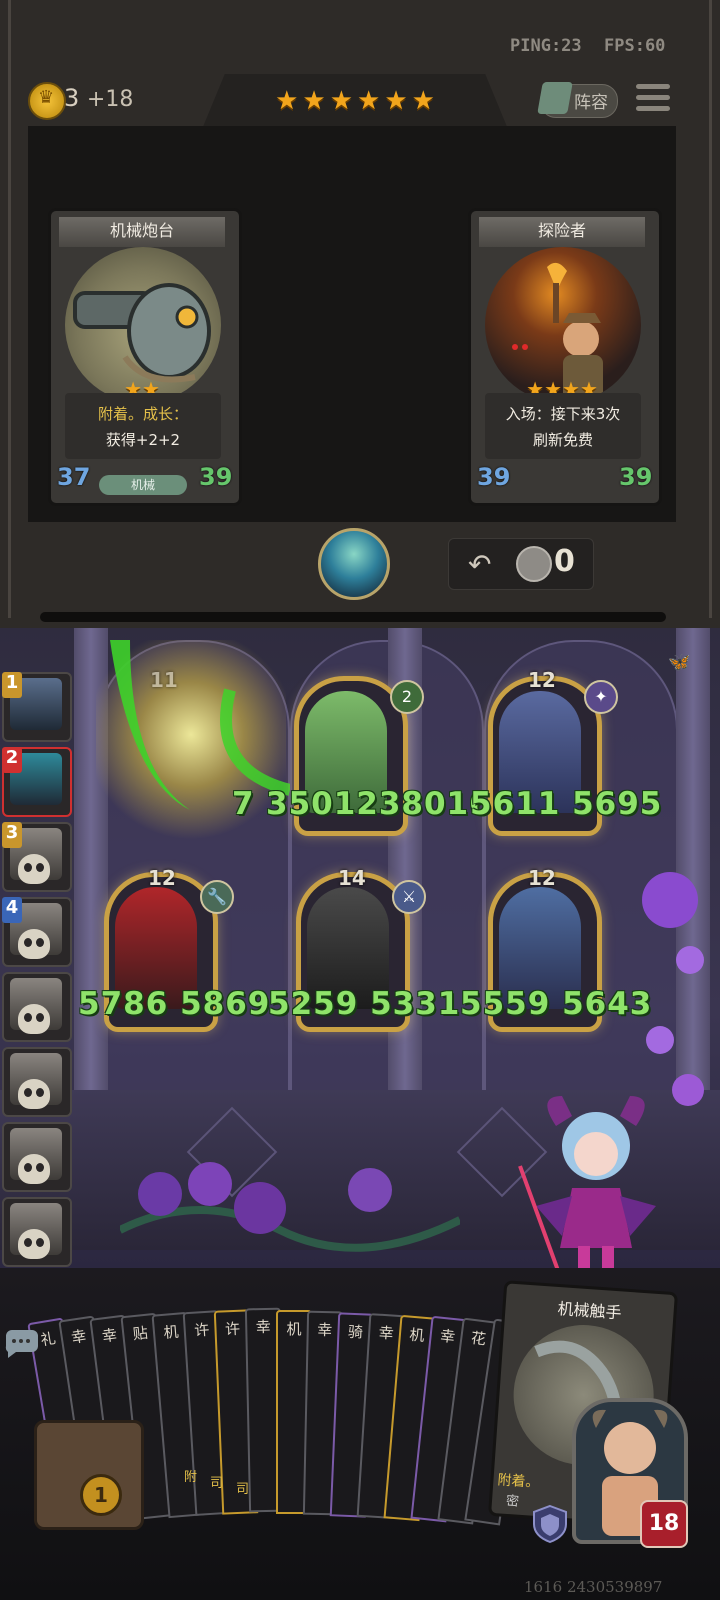  I want to click on minion-level: 14, so click(352, 878).